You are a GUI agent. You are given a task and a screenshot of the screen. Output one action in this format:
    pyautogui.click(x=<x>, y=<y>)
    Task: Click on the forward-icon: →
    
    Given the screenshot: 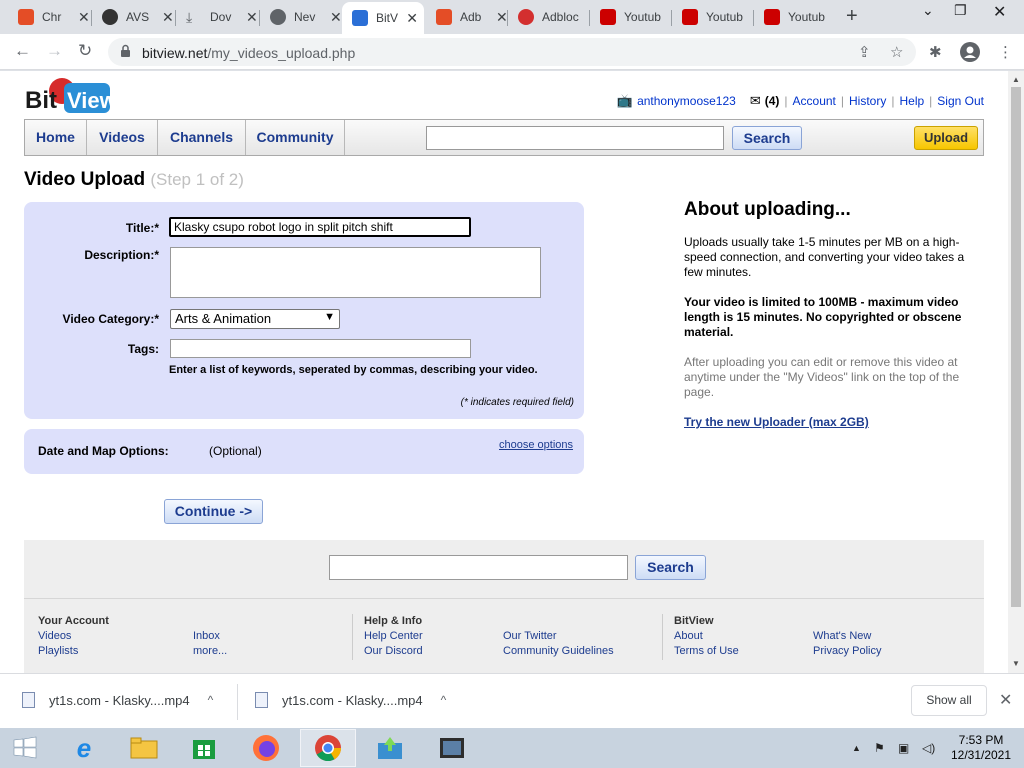 What is the action you would take?
    pyautogui.click(x=54, y=51)
    